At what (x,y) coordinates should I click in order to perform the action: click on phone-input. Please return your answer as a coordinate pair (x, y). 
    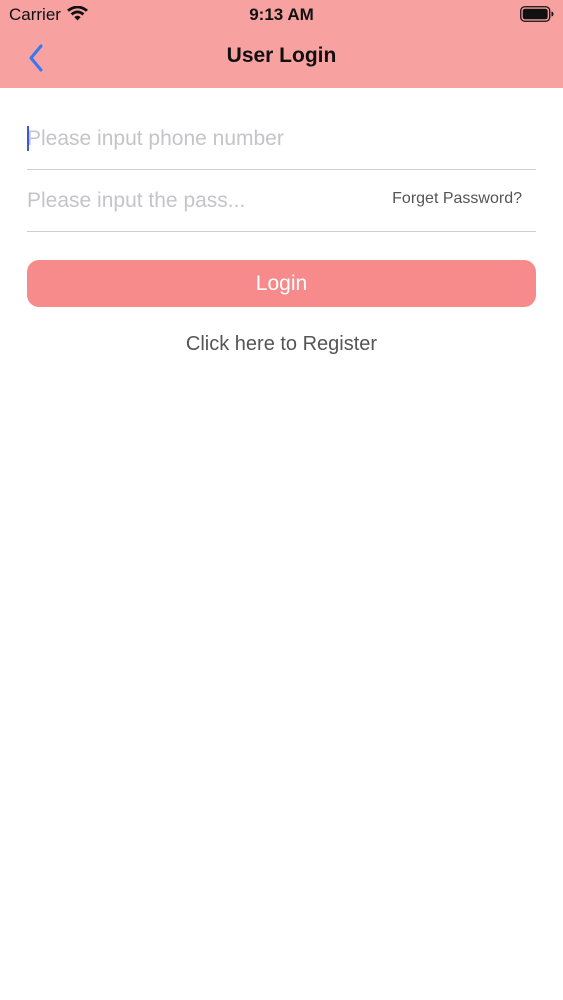
    Looking at the image, I should click on (281, 138).